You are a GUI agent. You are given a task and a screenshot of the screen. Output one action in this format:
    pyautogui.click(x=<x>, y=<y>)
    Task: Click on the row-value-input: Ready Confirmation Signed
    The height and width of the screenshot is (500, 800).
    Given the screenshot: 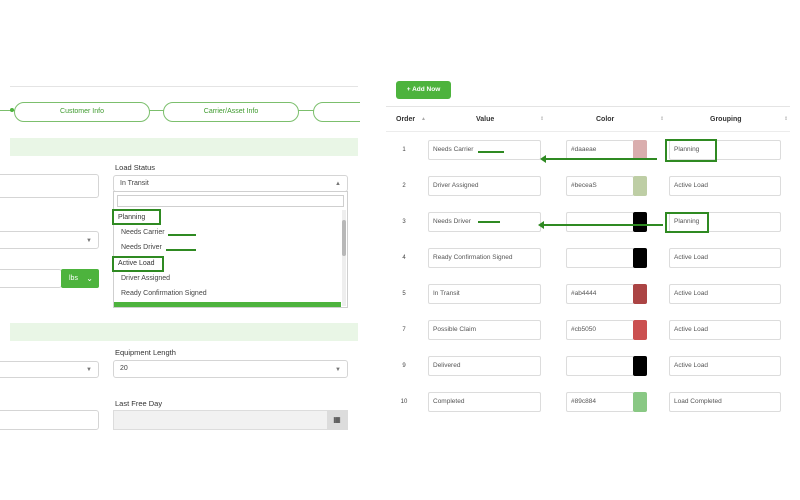 What is the action you would take?
    pyautogui.click(x=484, y=258)
    